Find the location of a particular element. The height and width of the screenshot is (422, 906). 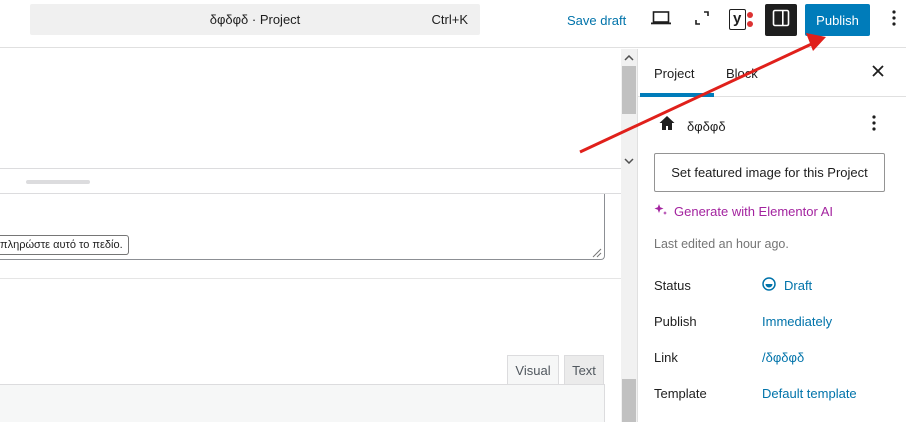

set-featured-image-button: Set featured image for this Project is located at coordinates (769, 172).